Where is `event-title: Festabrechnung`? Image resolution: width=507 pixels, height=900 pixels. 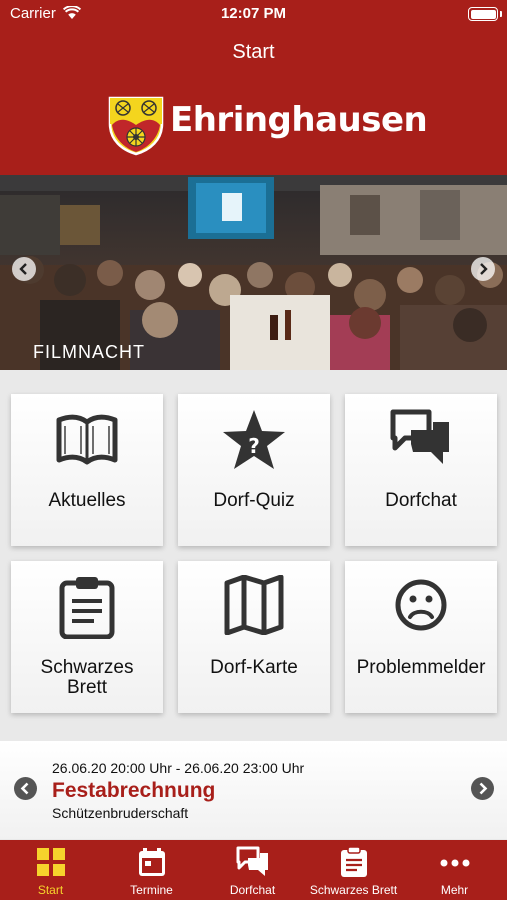
event-title: Festabrechnung is located at coordinates (134, 790).